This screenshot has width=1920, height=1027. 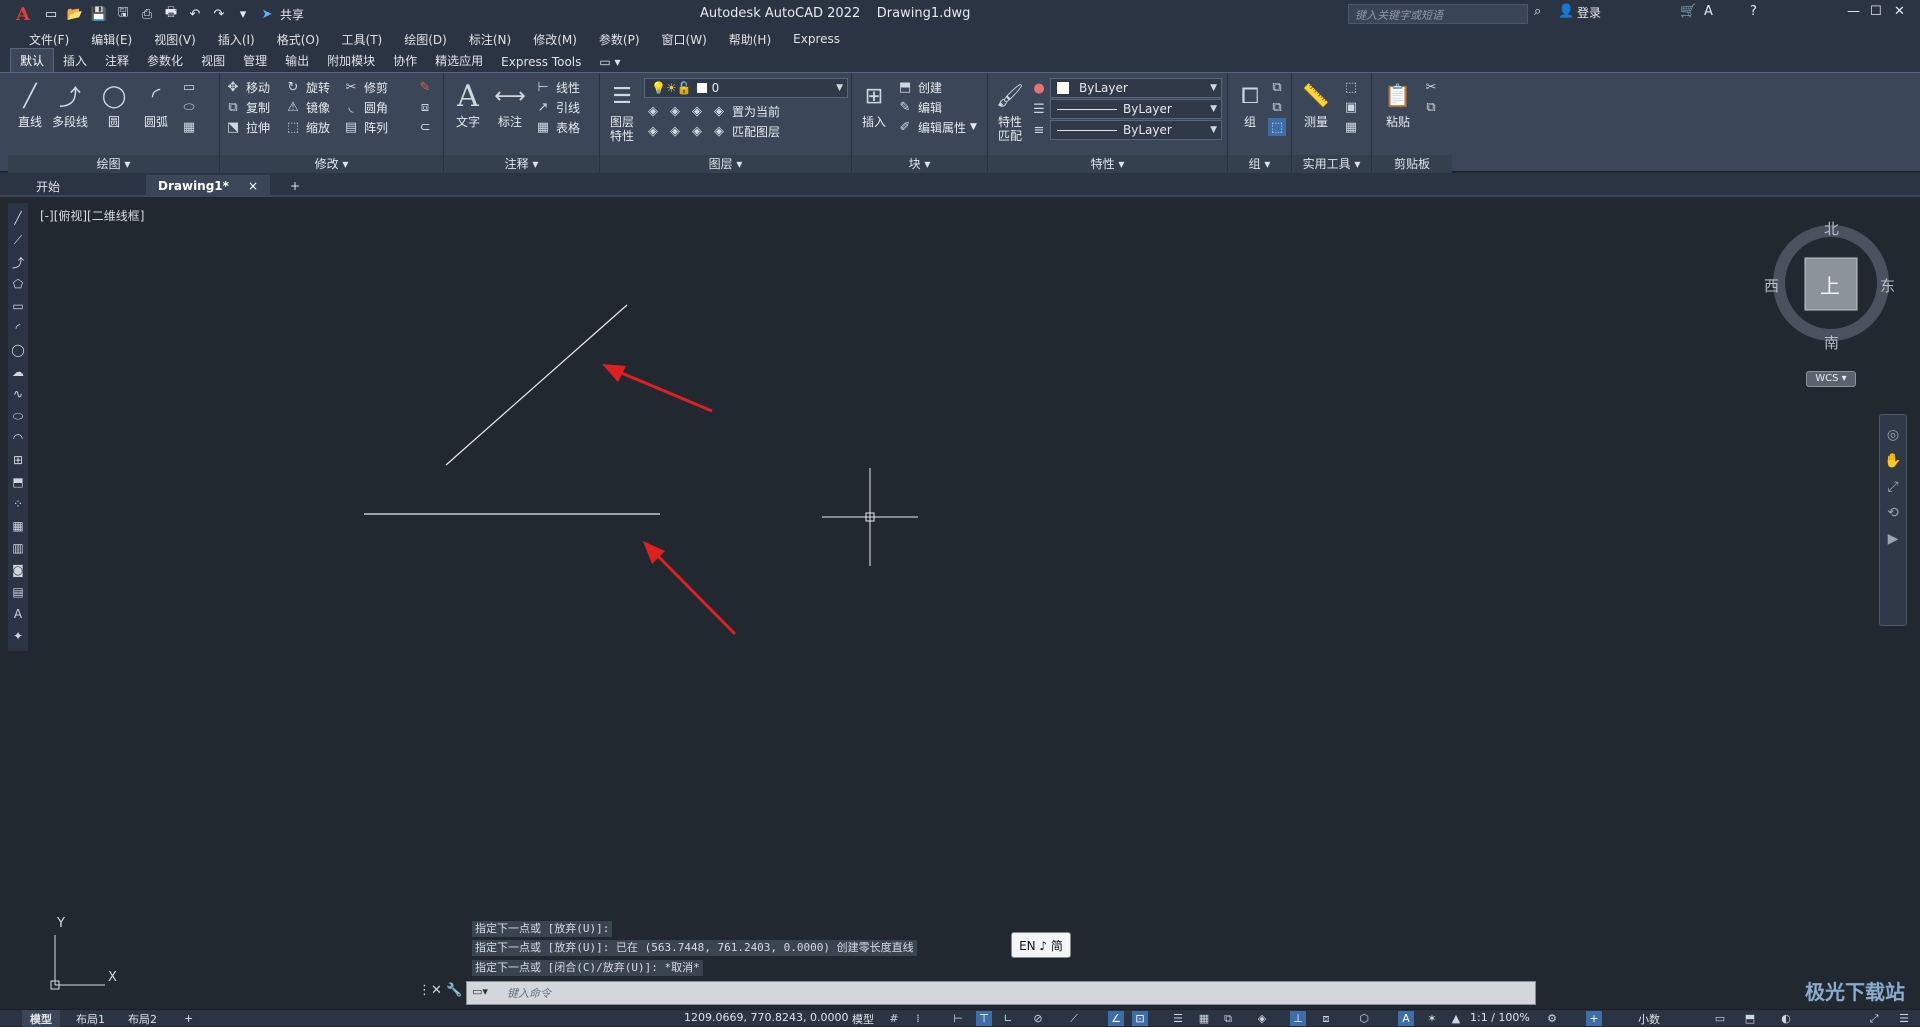 What do you see at coordinates (219, 14) in the screenshot?
I see `redo-icon: ↷` at bounding box center [219, 14].